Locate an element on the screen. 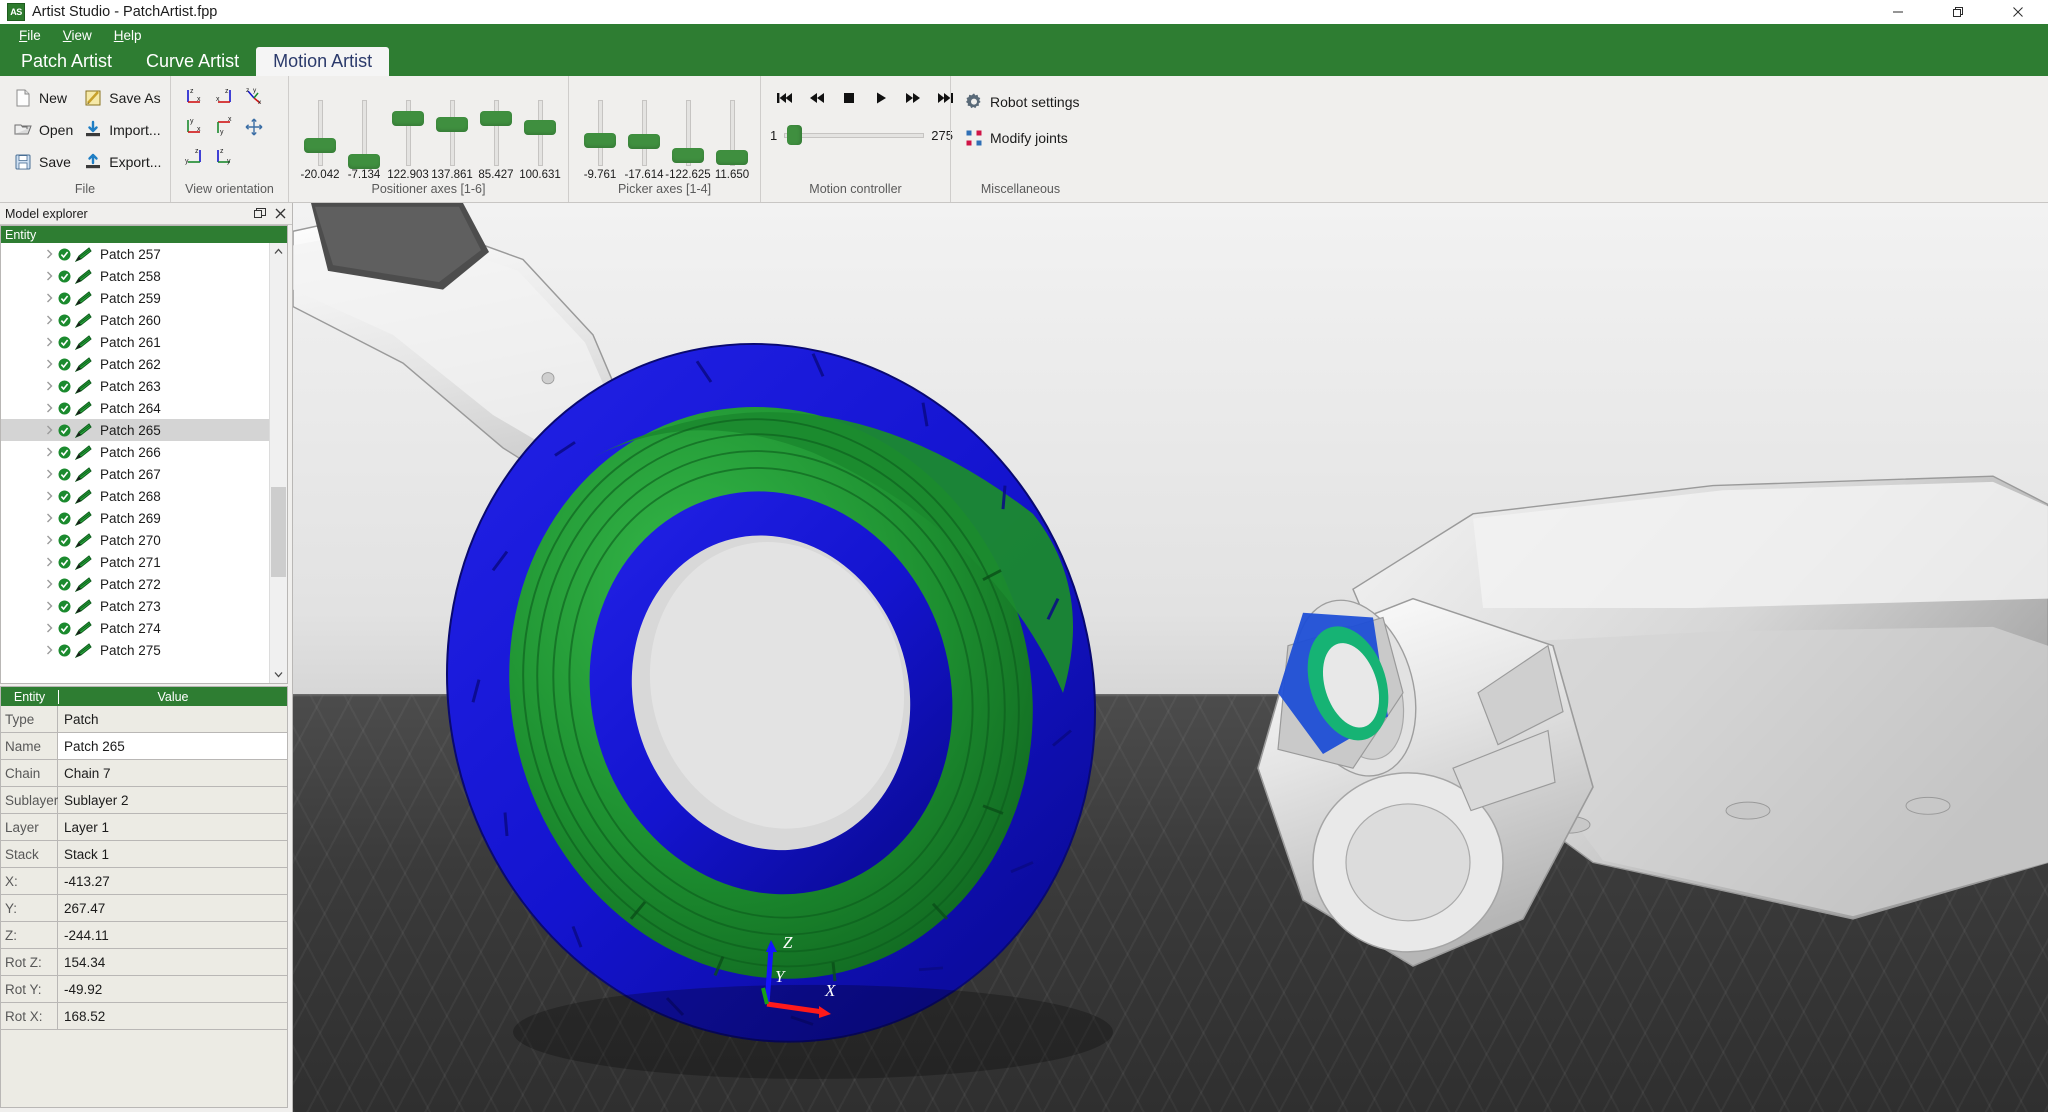  picker-axis-4-slider is located at coordinates (732, 133).